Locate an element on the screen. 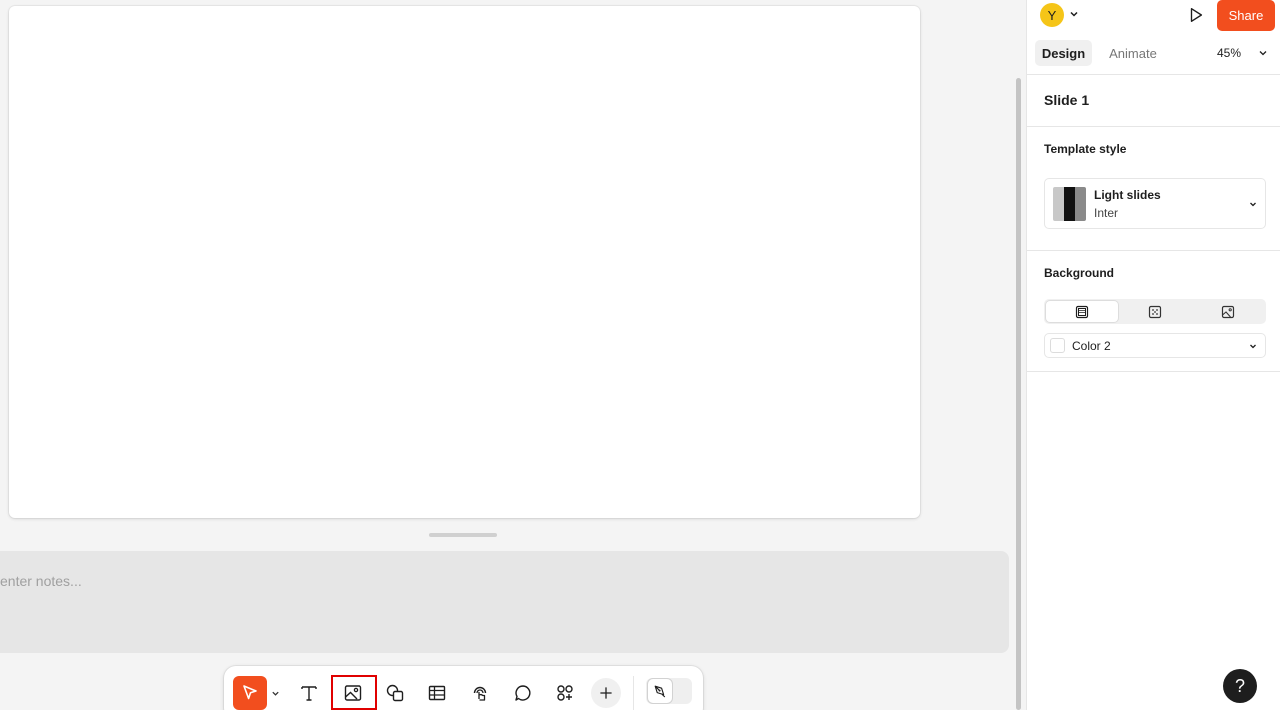  tab-animate: Animate is located at coordinates (1133, 53).